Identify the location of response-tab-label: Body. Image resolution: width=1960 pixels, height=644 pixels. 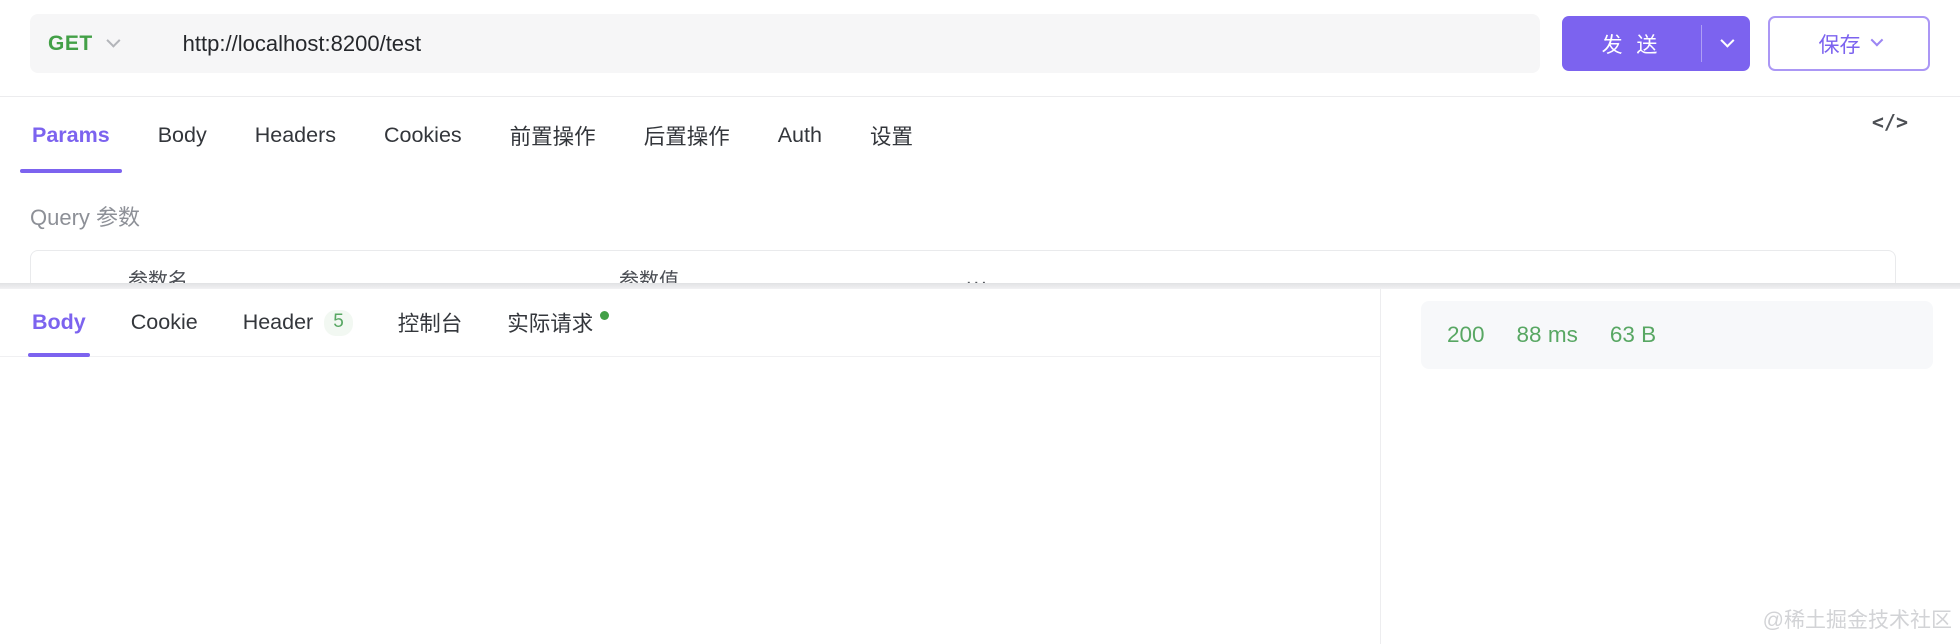
(59, 322).